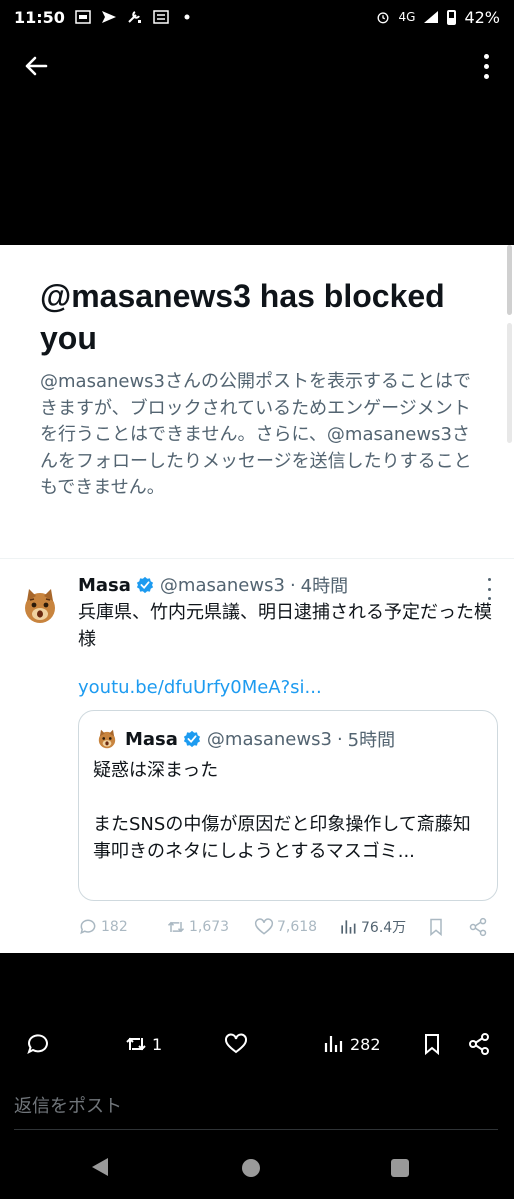 The image size is (514, 1199). I want to click on reply-input: 返信をポスト, so click(256, 1111).